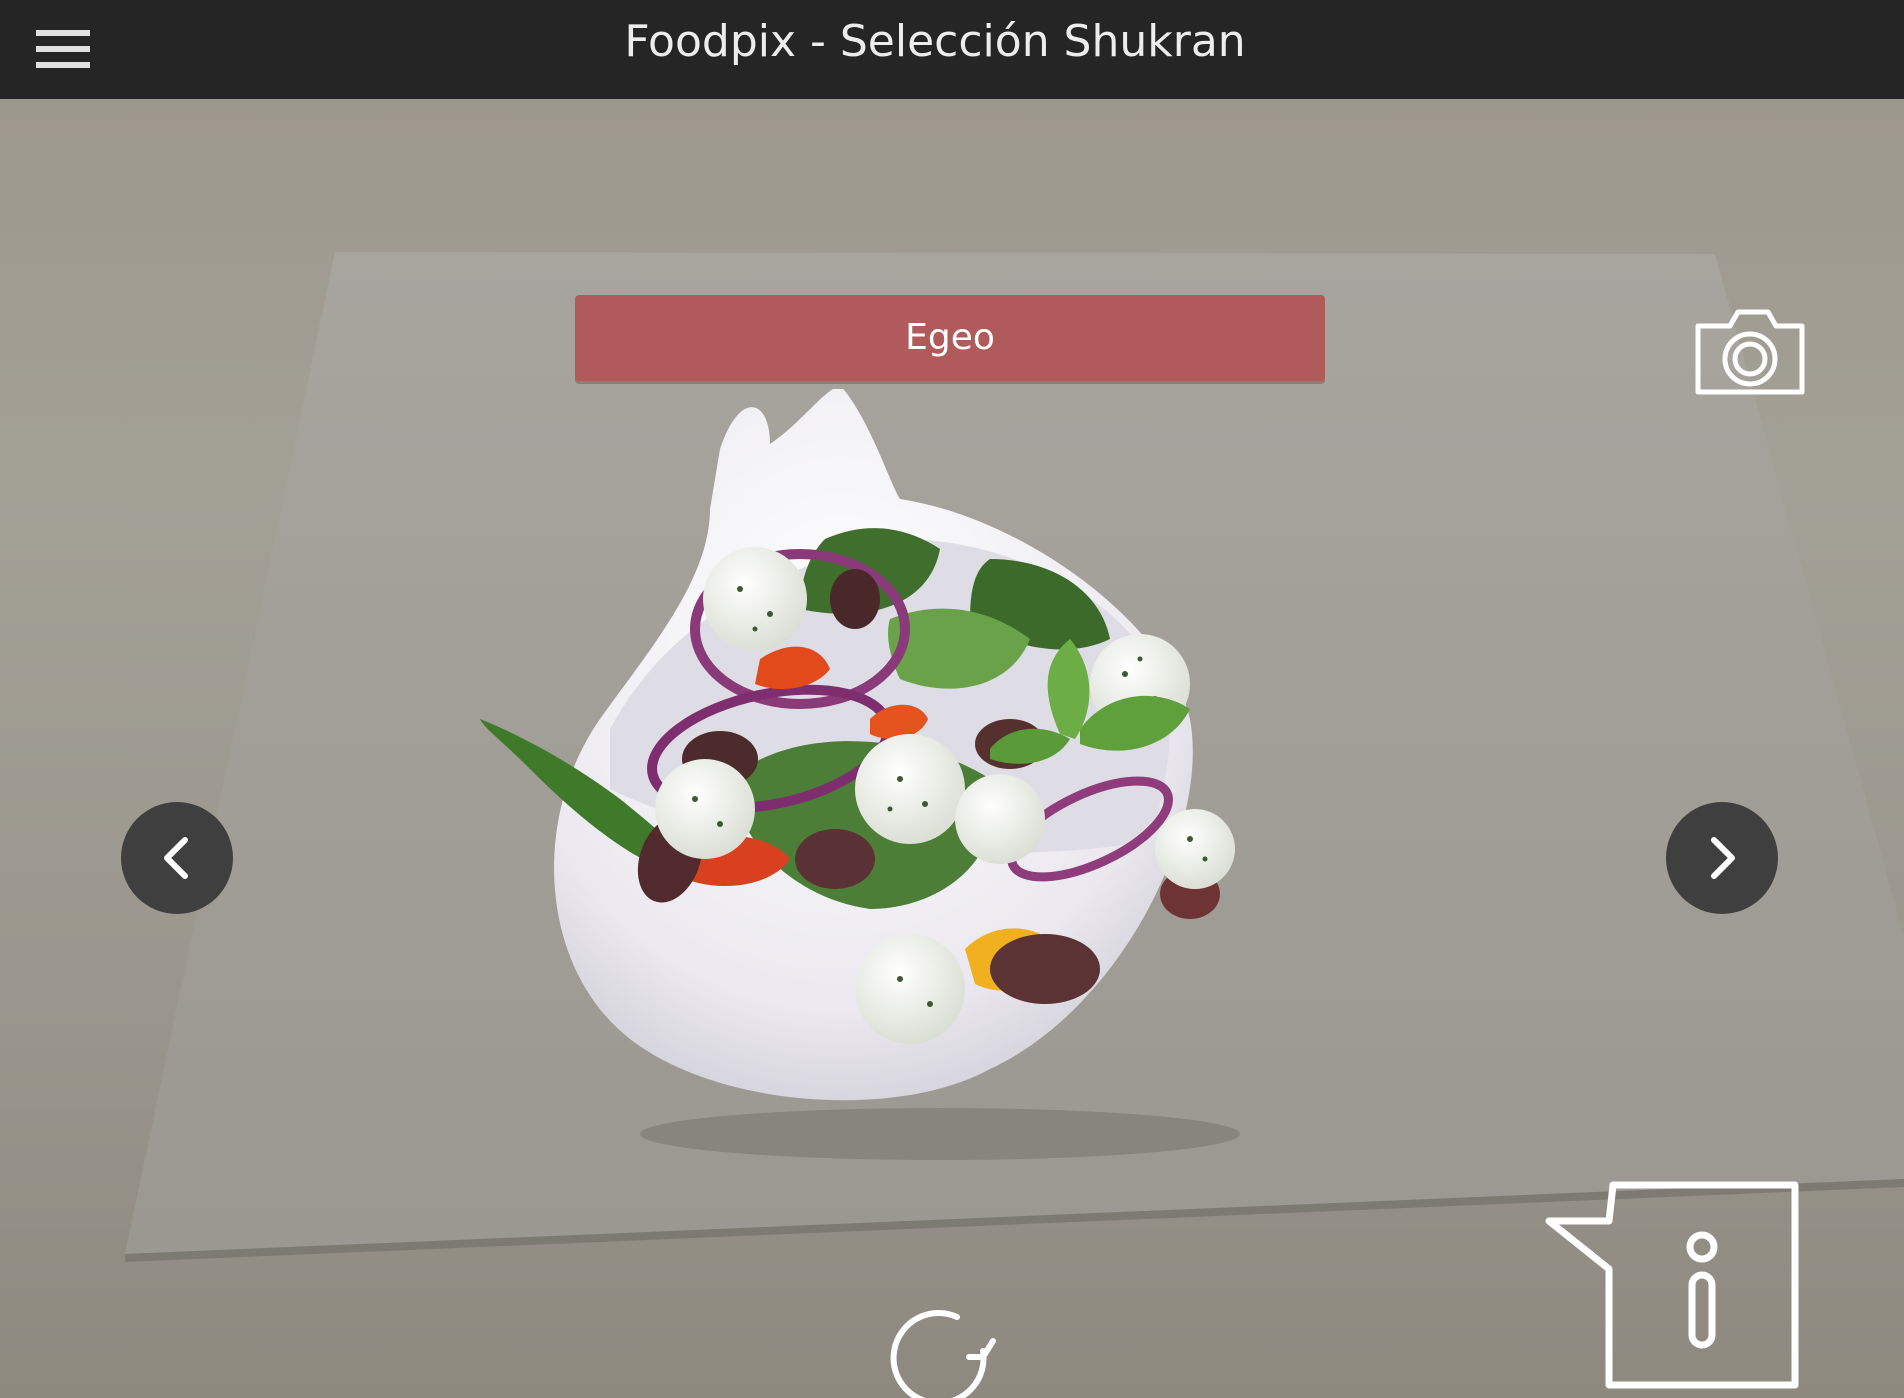 This screenshot has height=1398, width=1904. What do you see at coordinates (945, 1348) in the screenshot?
I see `rotate-icon` at bounding box center [945, 1348].